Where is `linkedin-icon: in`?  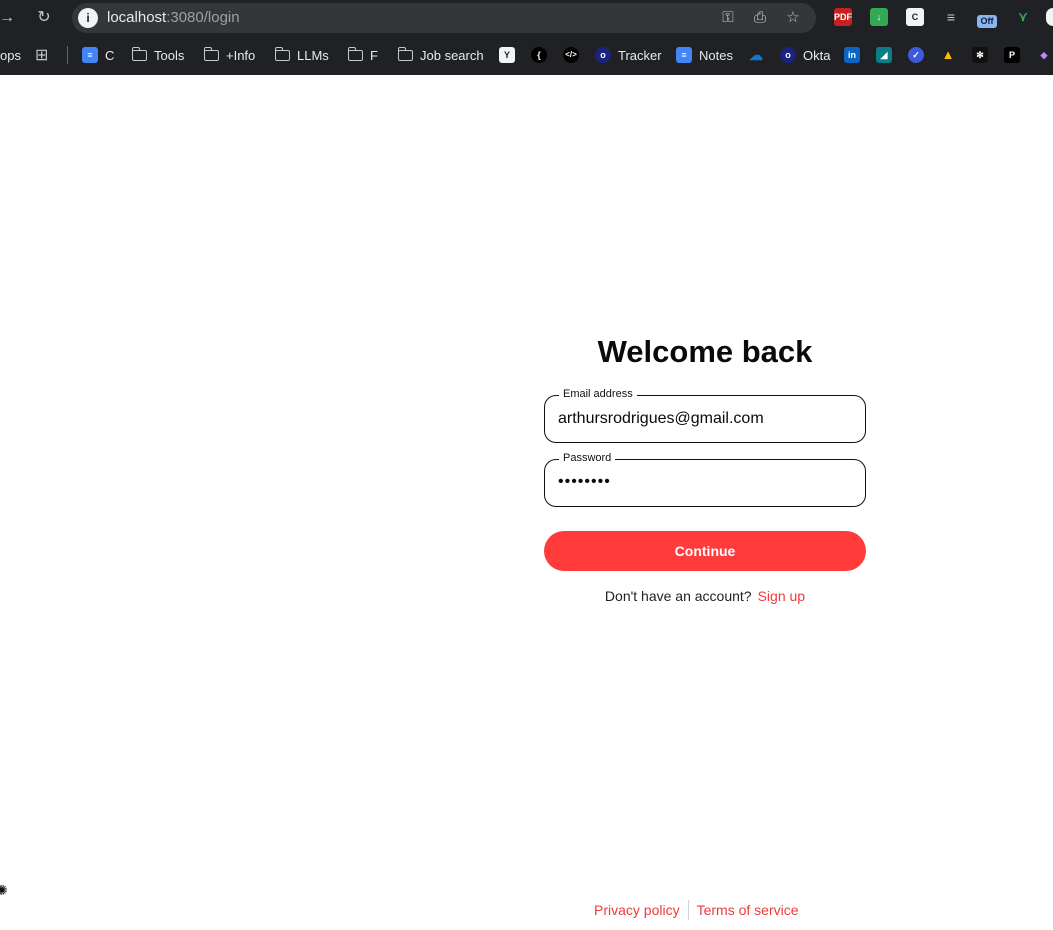 linkedin-icon: in is located at coordinates (852, 55).